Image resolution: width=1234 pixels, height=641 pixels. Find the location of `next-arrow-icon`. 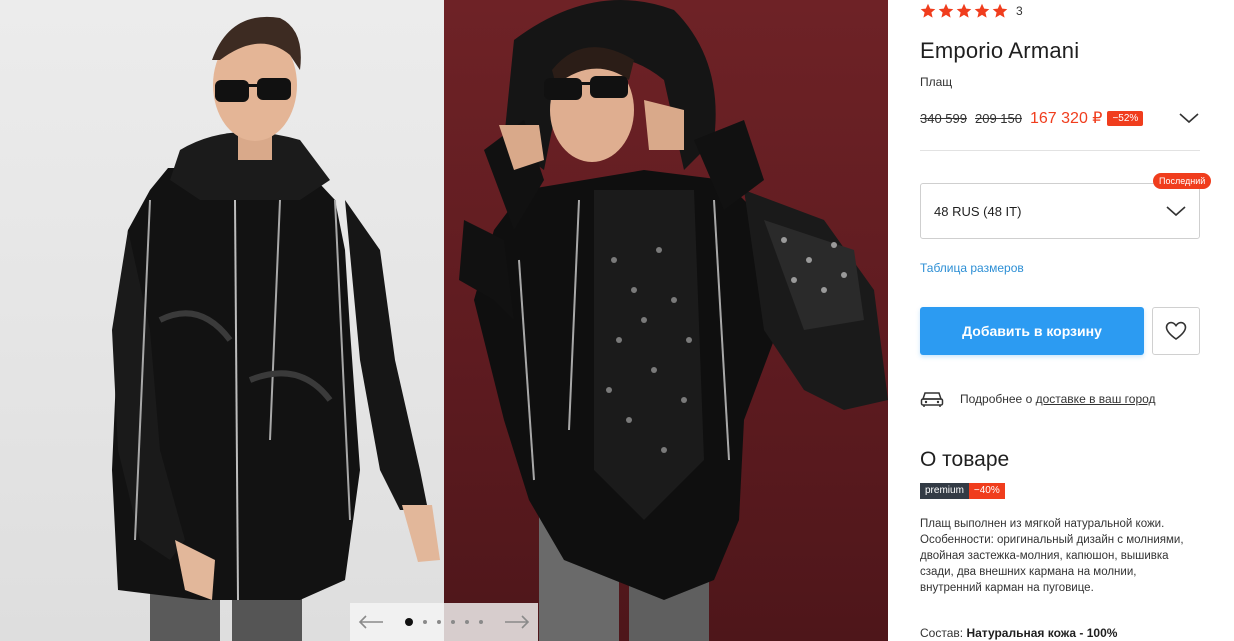

next-arrow-icon is located at coordinates (517, 622).